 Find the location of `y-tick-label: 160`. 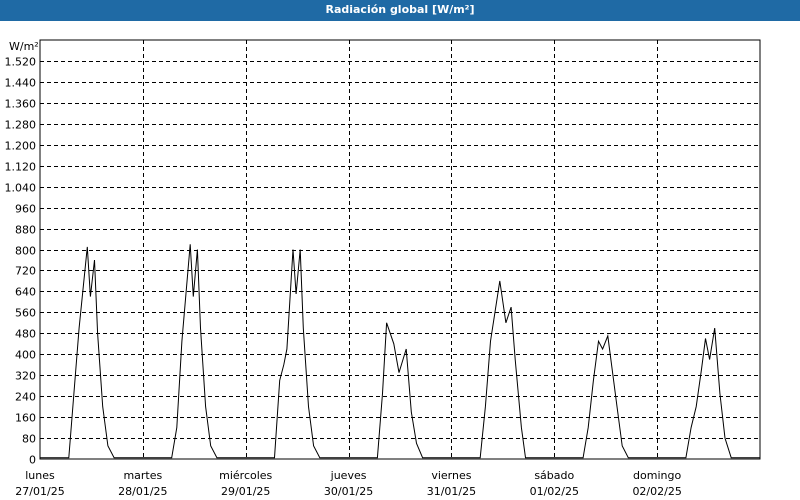

y-tick-label: 160 is located at coordinates (25, 418).